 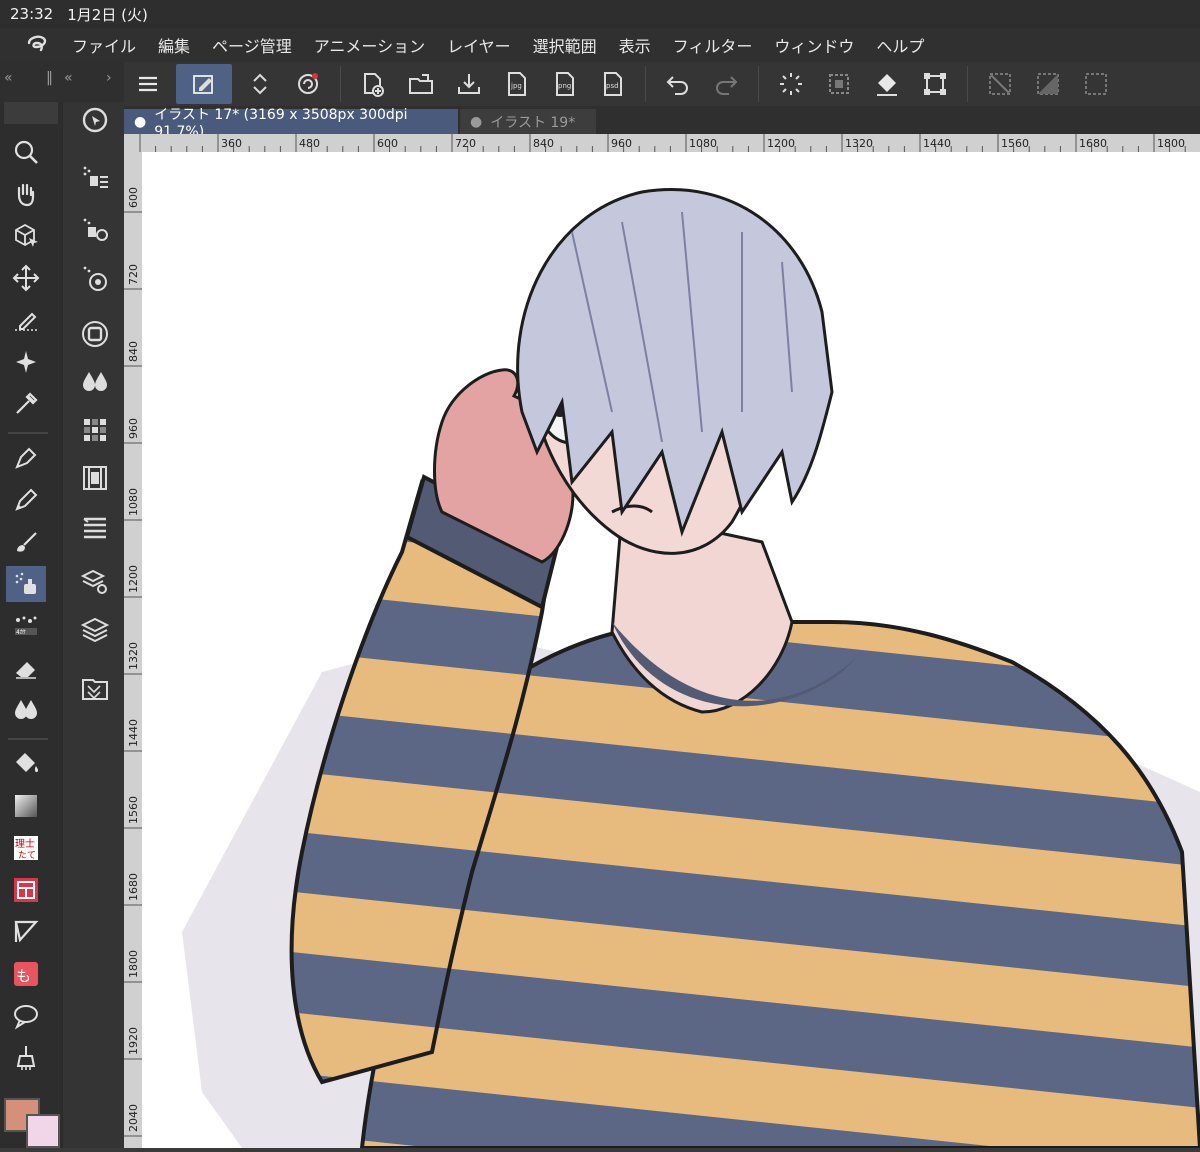 I want to click on transform-icon, so click(x=935, y=84).